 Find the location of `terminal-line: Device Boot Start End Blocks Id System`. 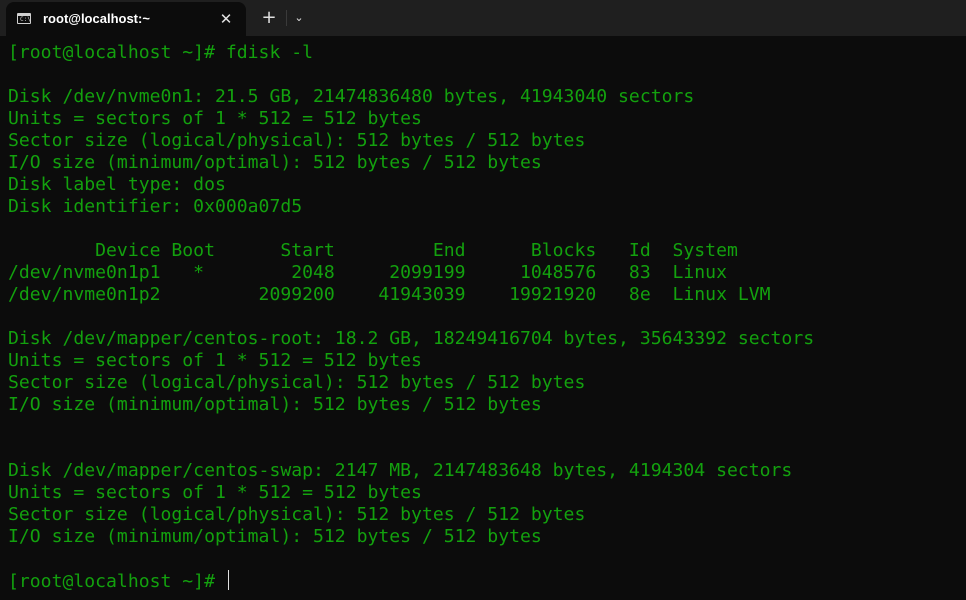

terminal-line: Device Boot Start End Blocks Id System is located at coordinates (411, 251).